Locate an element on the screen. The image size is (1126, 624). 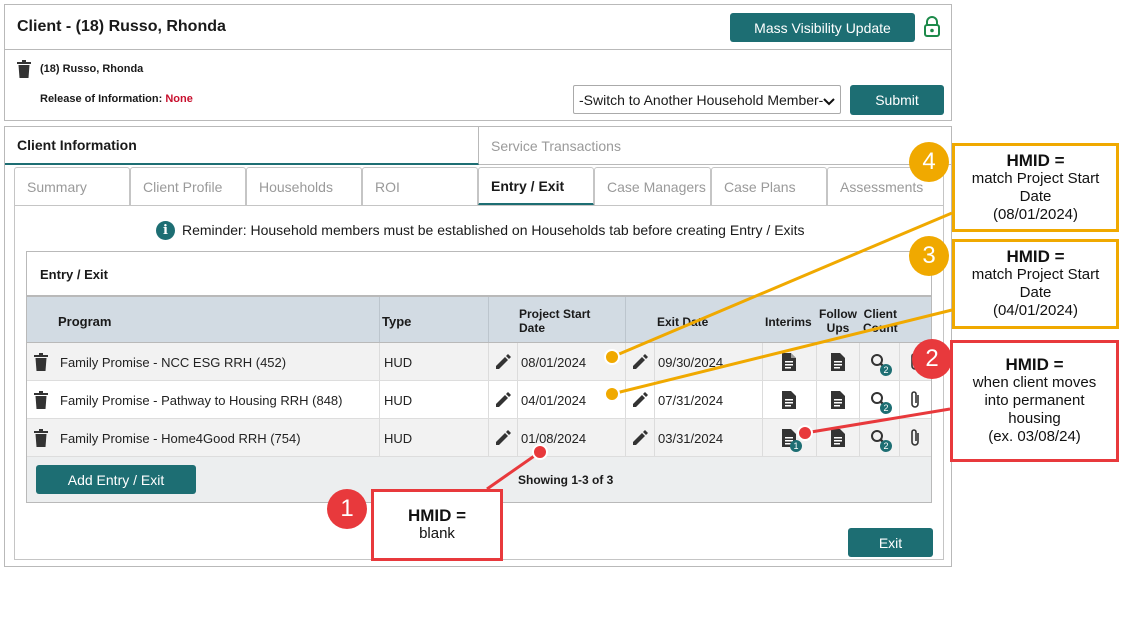
callout-number-3: 3 is located at coordinates (929, 256).